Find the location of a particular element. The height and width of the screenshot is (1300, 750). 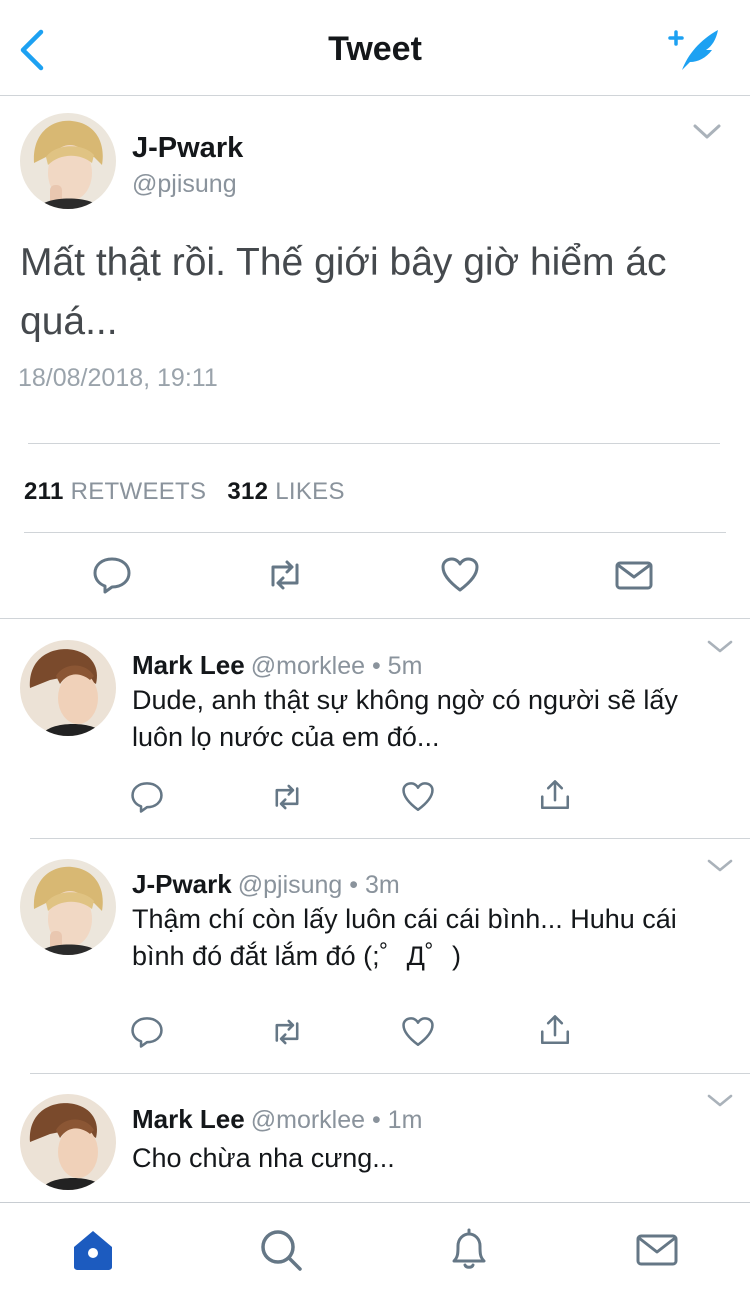

retweets-count: 211 is located at coordinates (44, 491).